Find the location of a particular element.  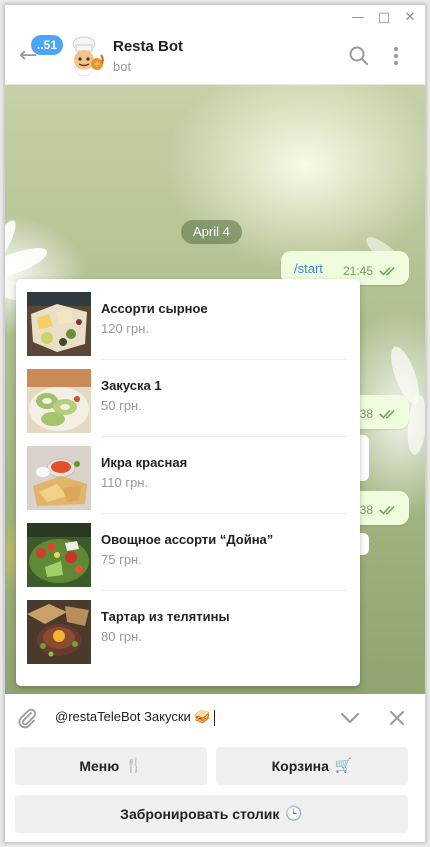

search-icon is located at coordinates (359, 56).